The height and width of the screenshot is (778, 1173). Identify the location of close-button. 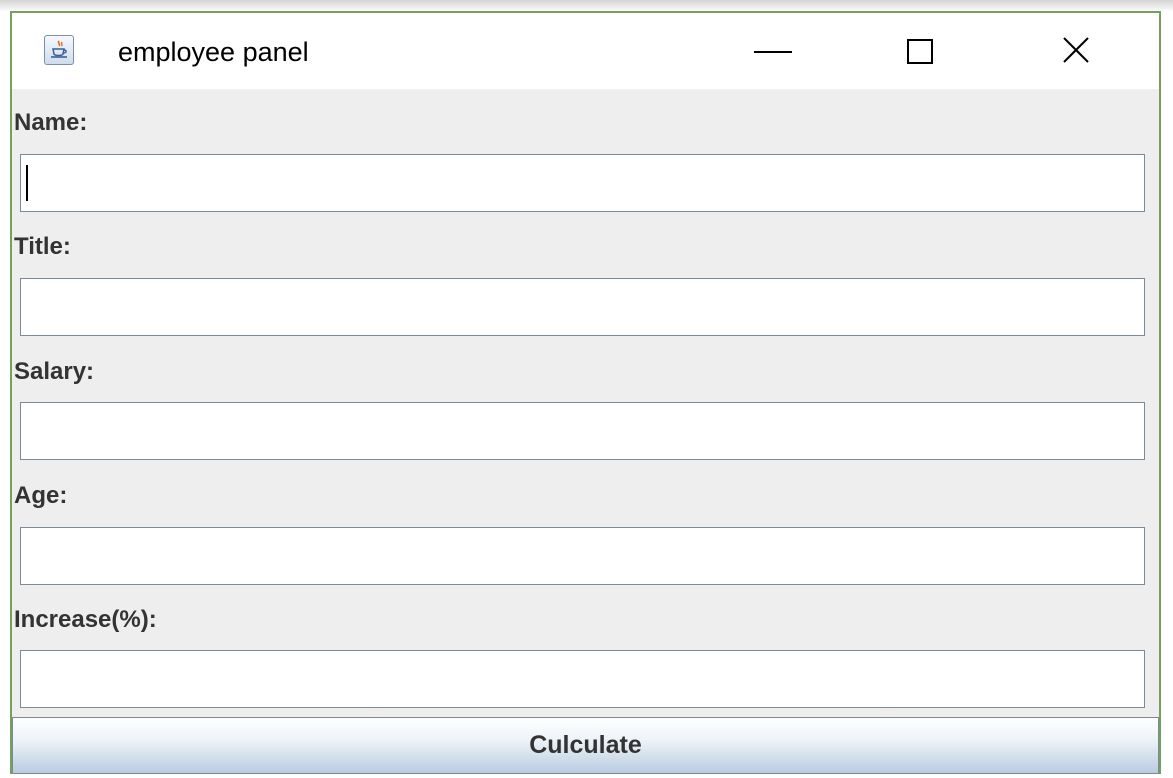
(1076, 51).